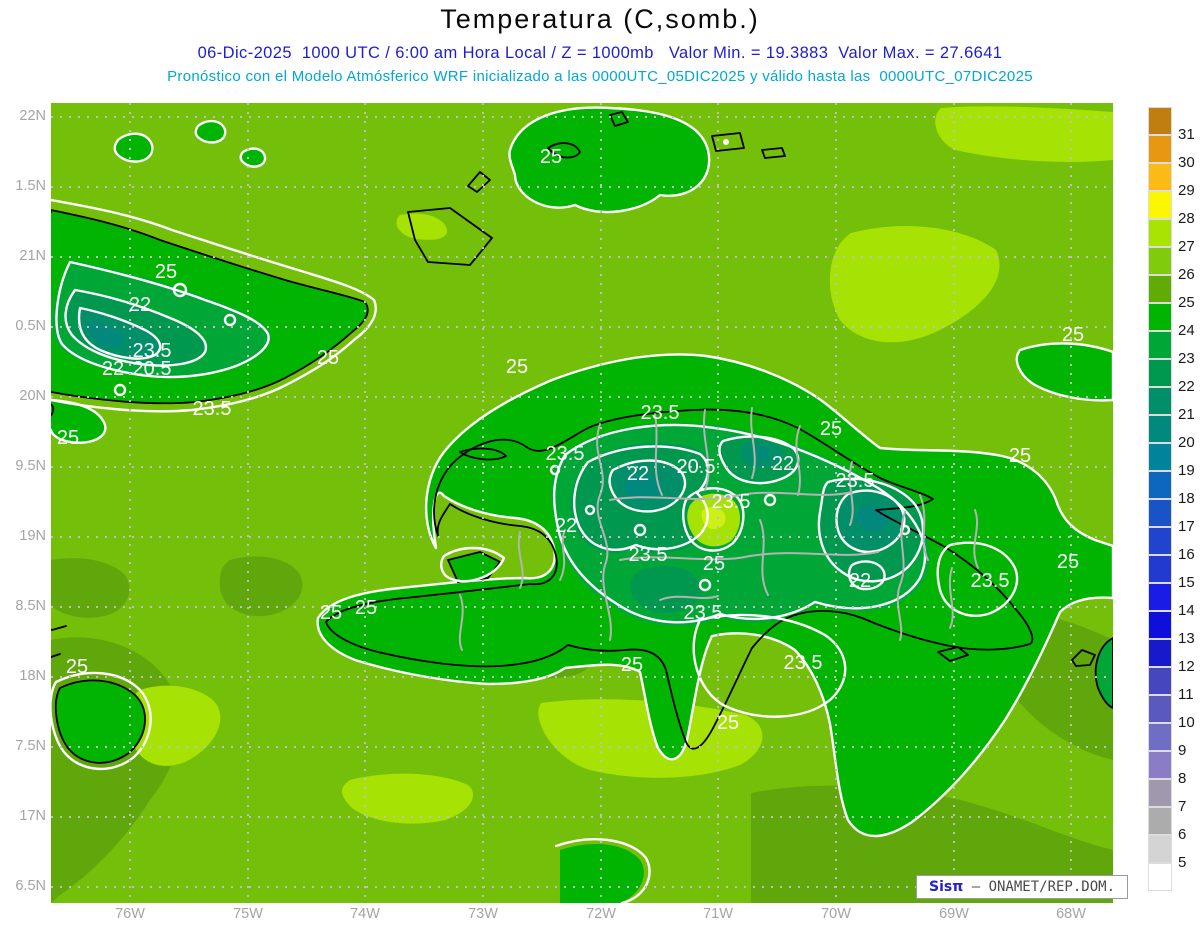 This screenshot has height=927, width=1200. I want to click on colorbar-tick: 24, so click(1186, 330).